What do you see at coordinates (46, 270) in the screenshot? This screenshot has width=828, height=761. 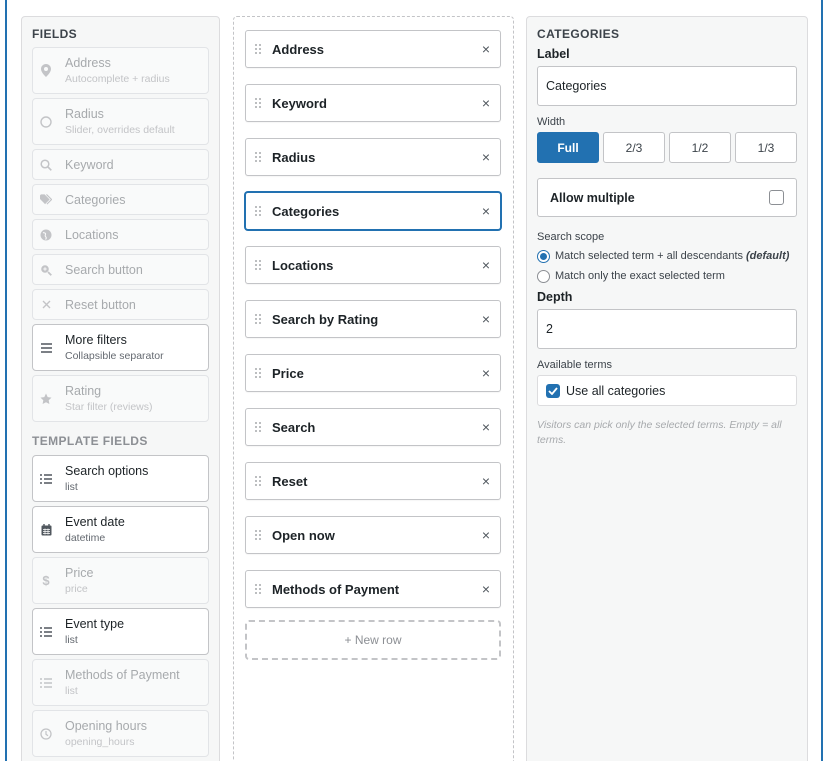 I see `zoom-icon` at bounding box center [46, 270].